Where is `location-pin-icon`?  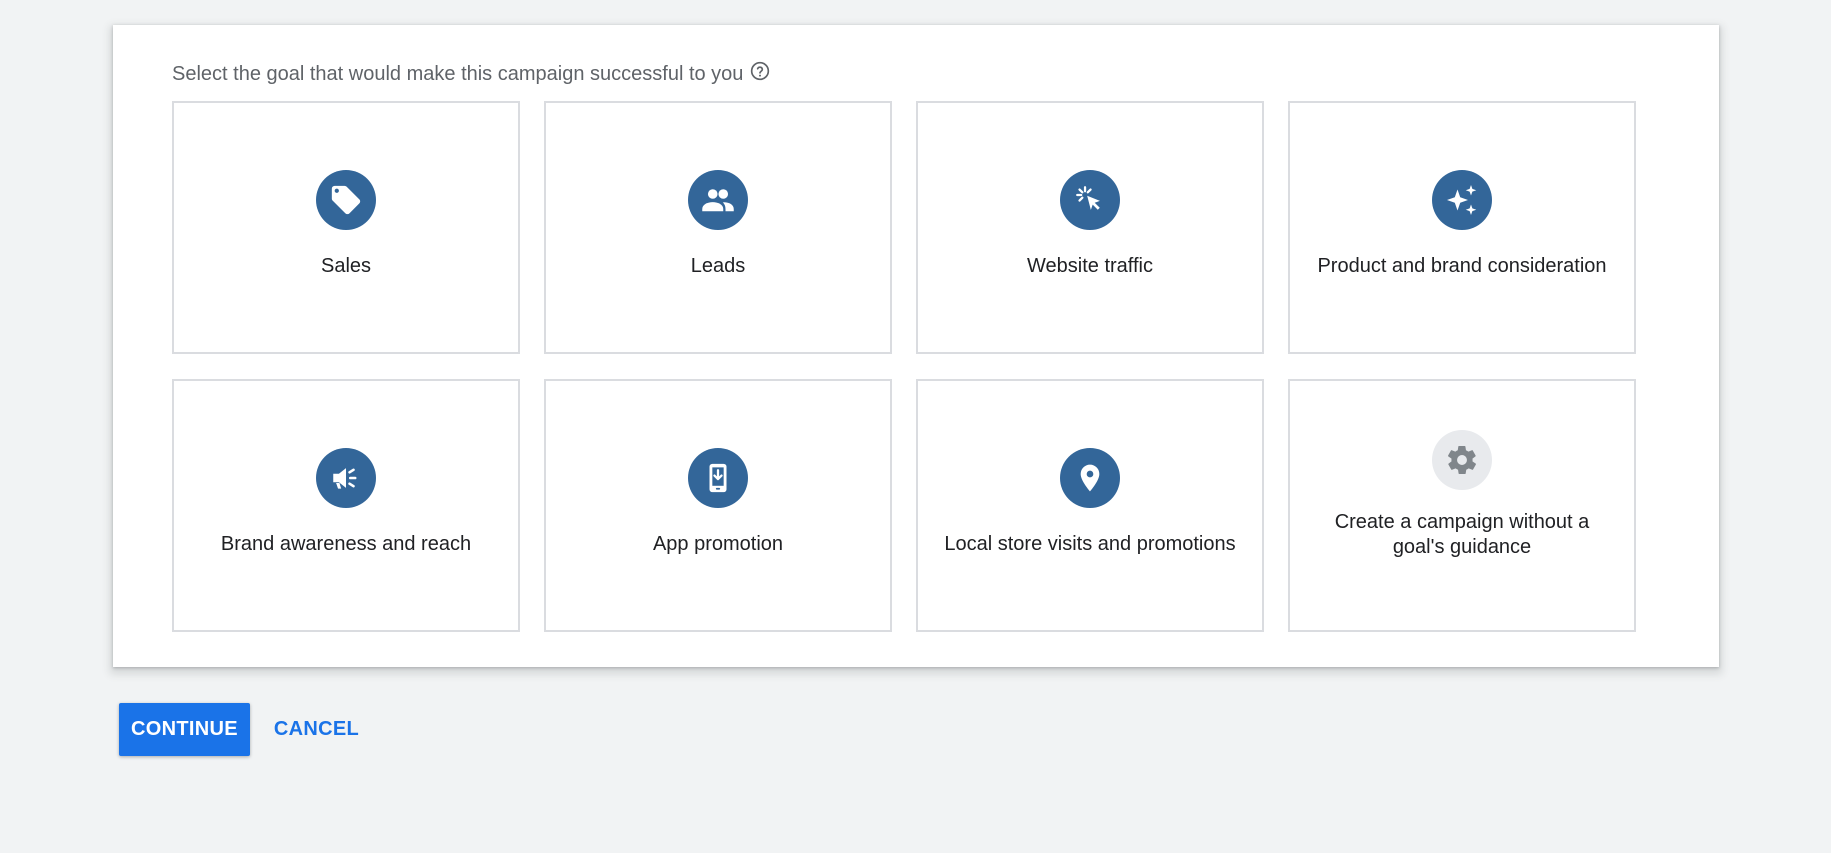 location-pin-icon is located at coordinates (1090, 478).